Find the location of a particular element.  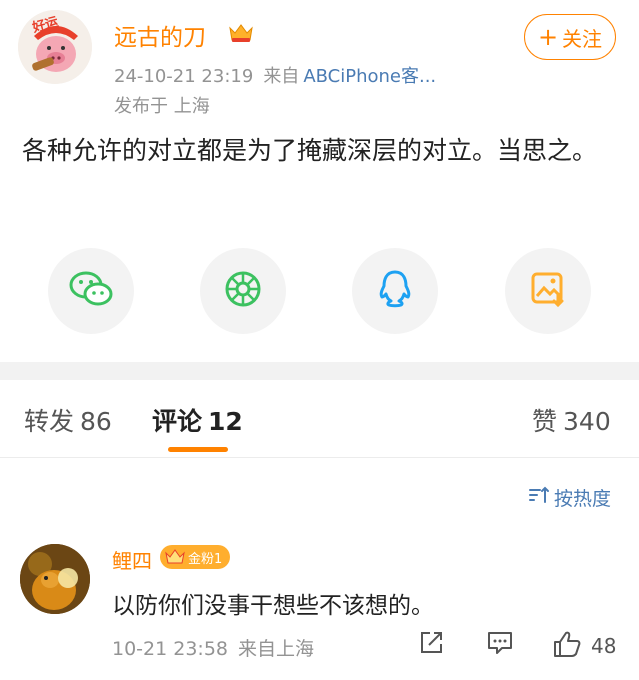

post-source-prefix: 来自 is located at coordinates (281, 76).